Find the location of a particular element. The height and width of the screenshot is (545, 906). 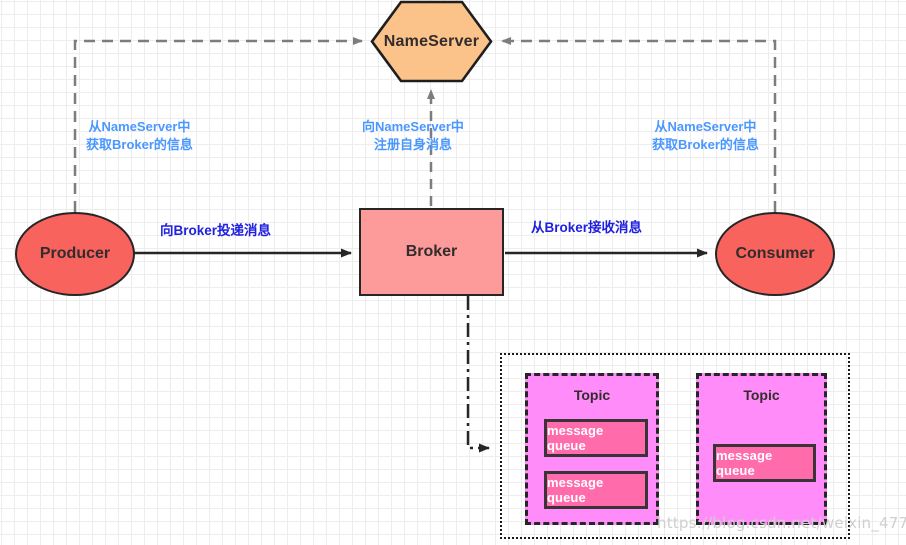

topic-box: Topic message queue message queue is located at coordinates (592, 449).